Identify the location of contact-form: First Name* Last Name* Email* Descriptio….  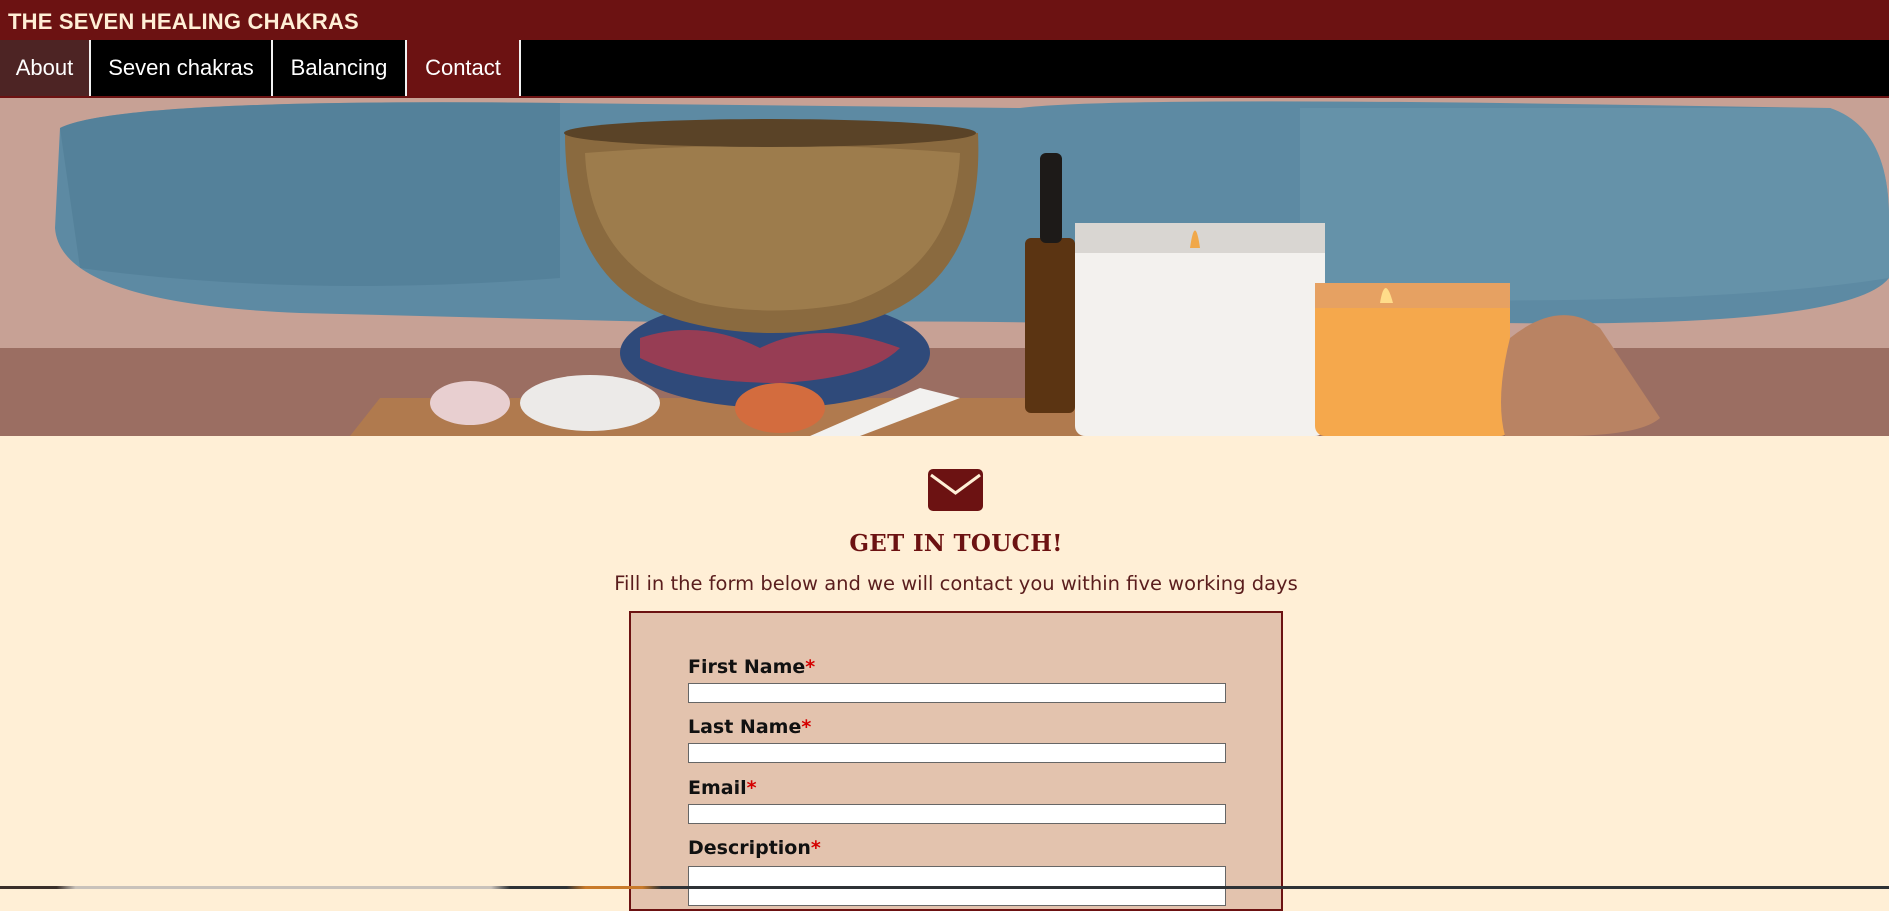
(956, 761).